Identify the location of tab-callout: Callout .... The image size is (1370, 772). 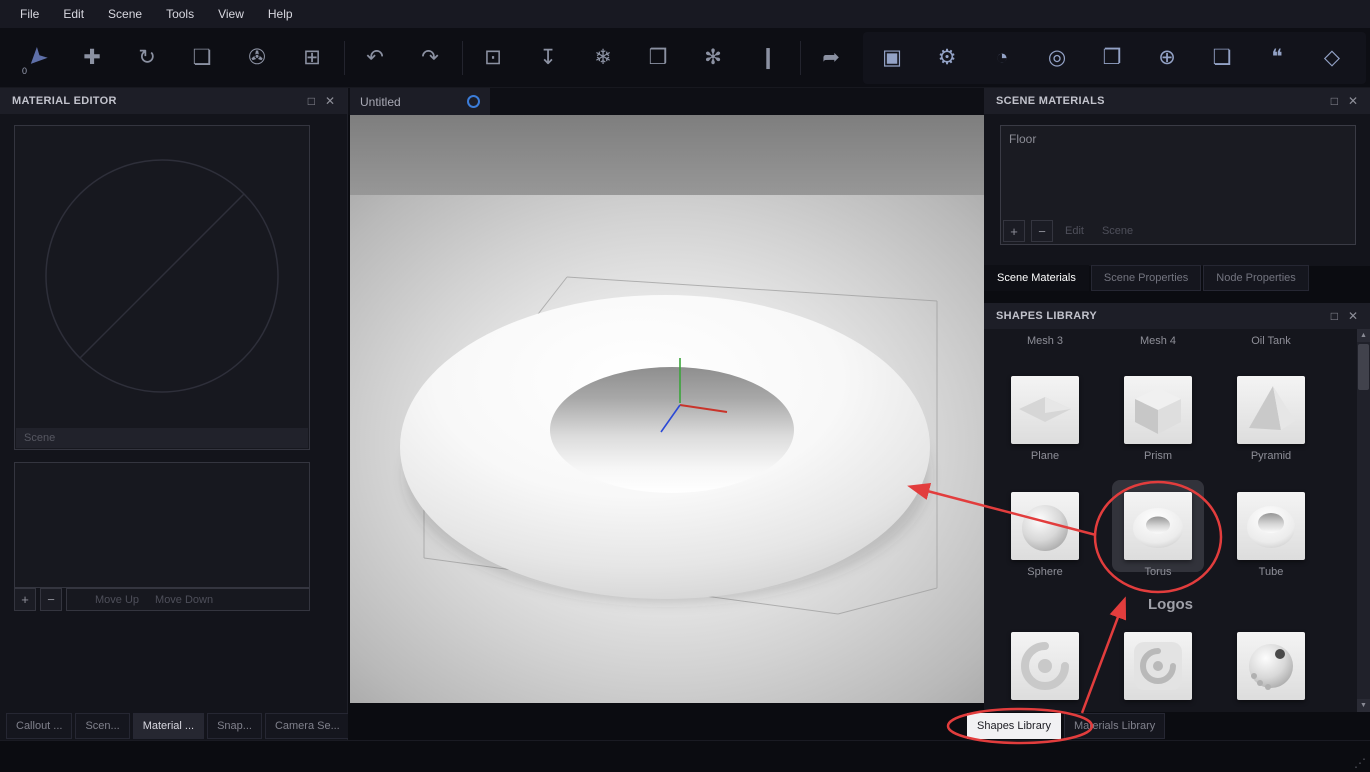
(39, 726).